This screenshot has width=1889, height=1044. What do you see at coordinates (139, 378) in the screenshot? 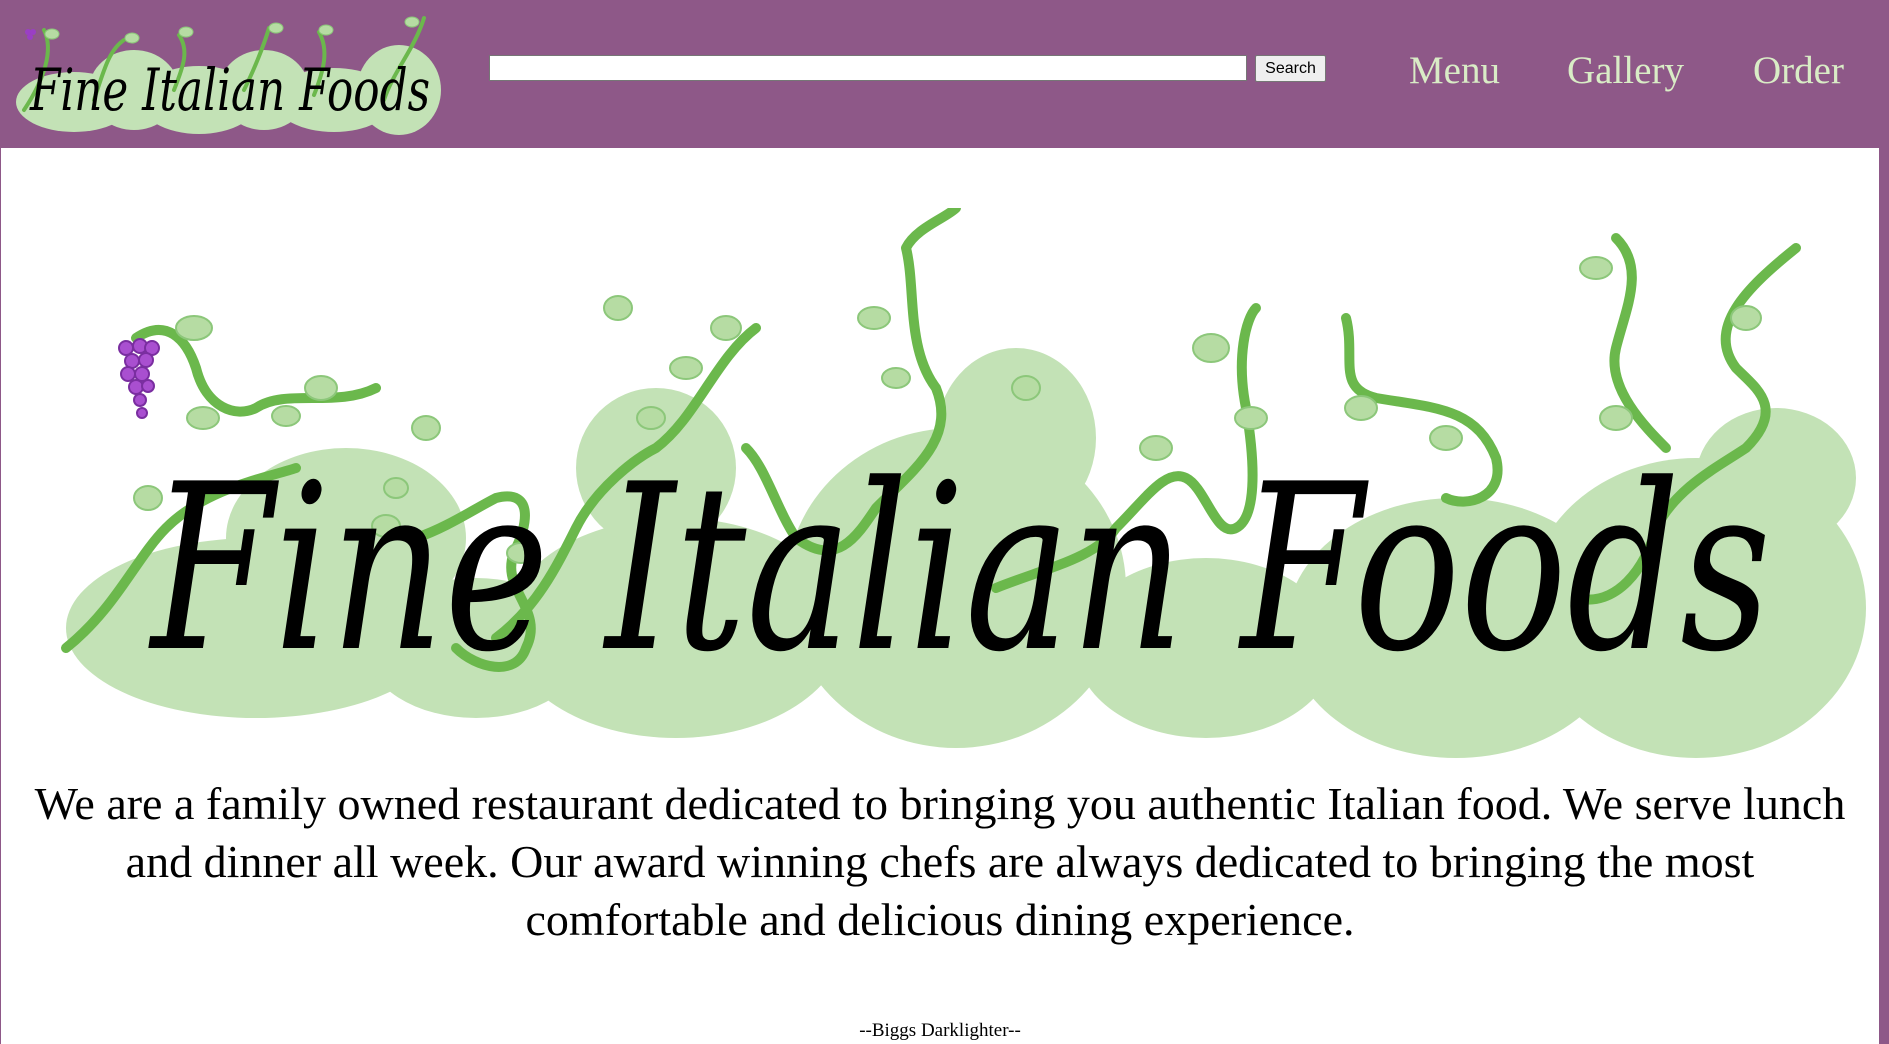
I see `grape-icon` at bounding box center [139, 378].